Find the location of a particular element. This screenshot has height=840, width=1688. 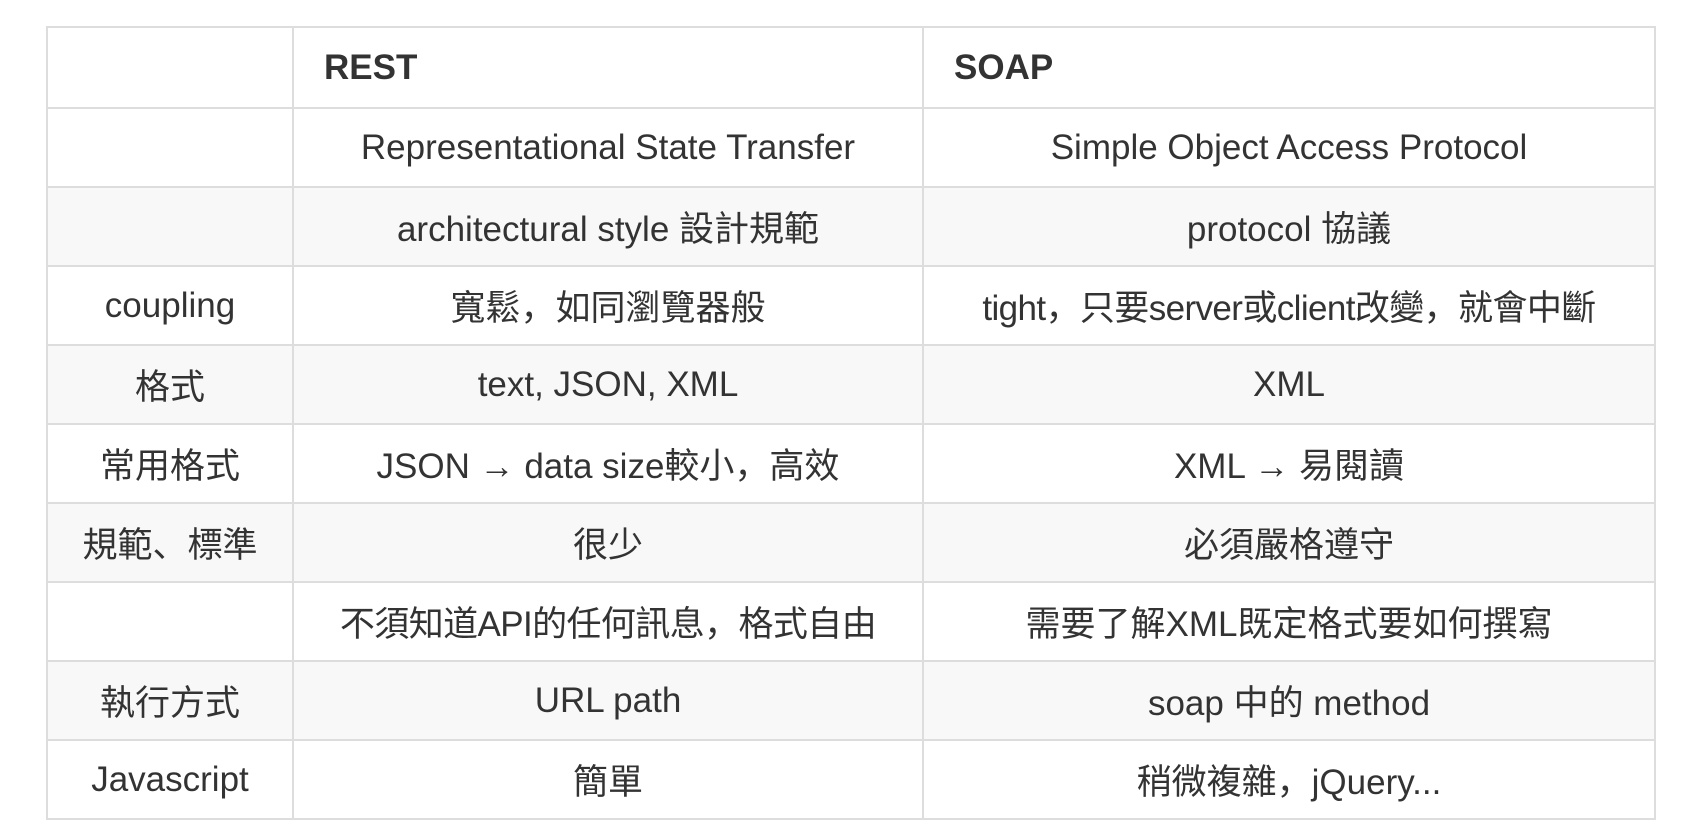

table-header-row: REST SOAP is located at coordinates (851, 67).